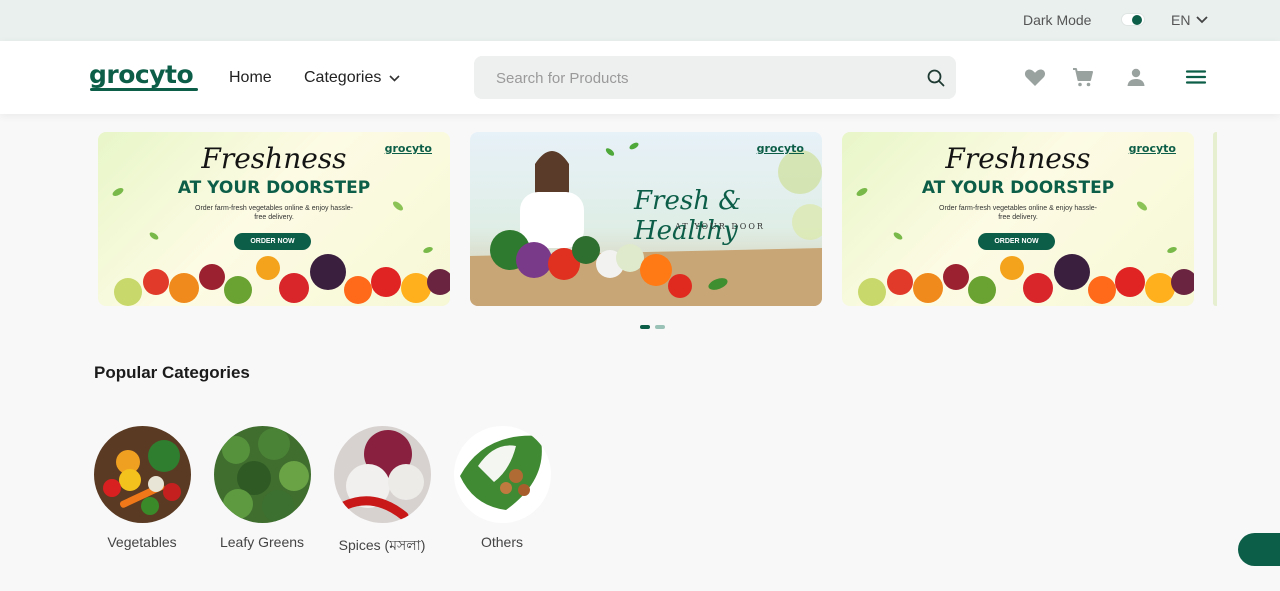 This screenshot has width=1280, height=591. What do you see at coordinates (720, 226) in the screenshot?
I see `banner-subtext: AT YOUR DOOR` at bounding box center [720, 226].